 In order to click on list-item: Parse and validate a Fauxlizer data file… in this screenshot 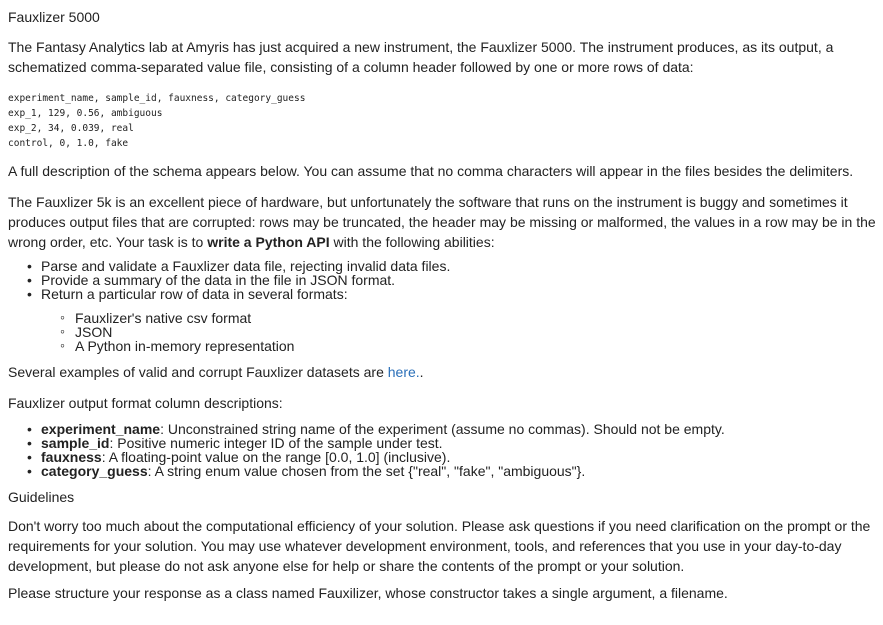, I will do `click(442, 266)`.